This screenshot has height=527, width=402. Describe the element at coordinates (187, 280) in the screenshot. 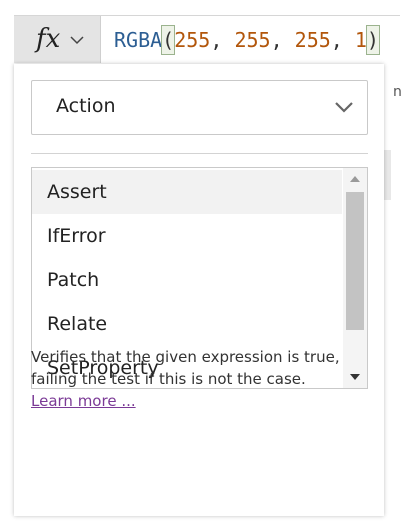

I see `function-item-patch: Patch` at that location.